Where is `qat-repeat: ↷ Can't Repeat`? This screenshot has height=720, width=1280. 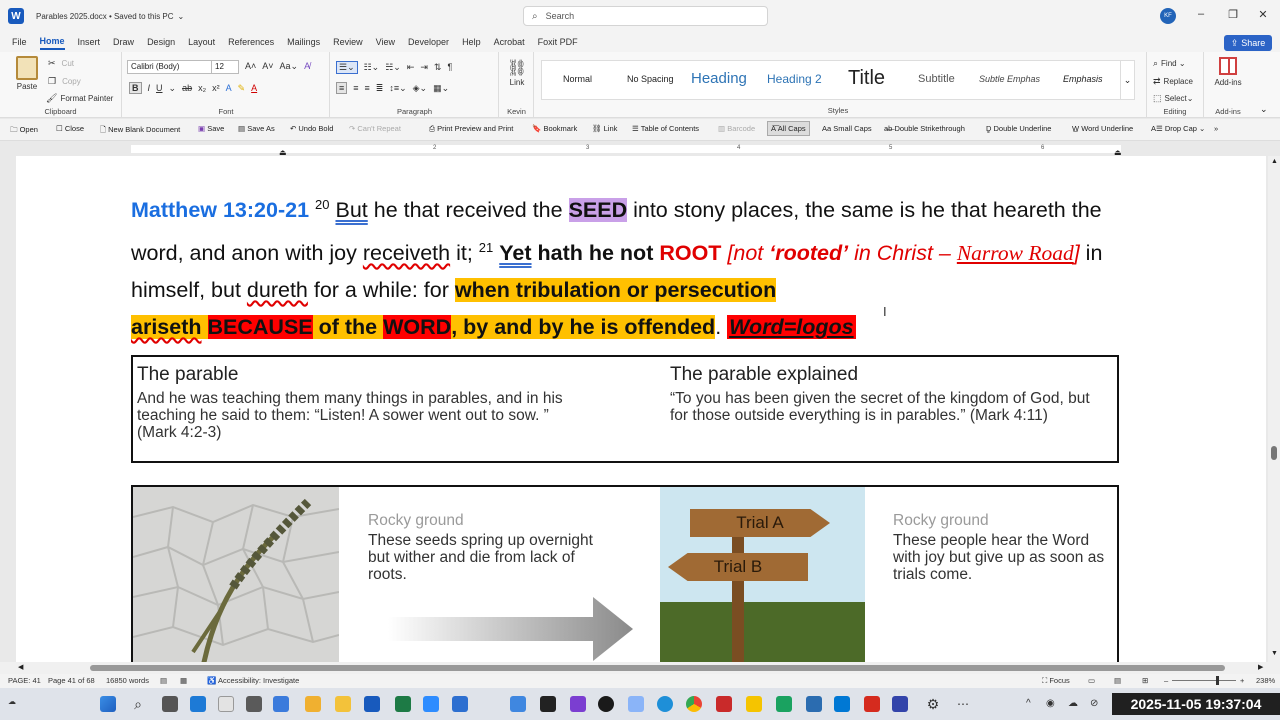 qat-repeat: ↷ Can't Repeat is located at coordinates (375, 128).